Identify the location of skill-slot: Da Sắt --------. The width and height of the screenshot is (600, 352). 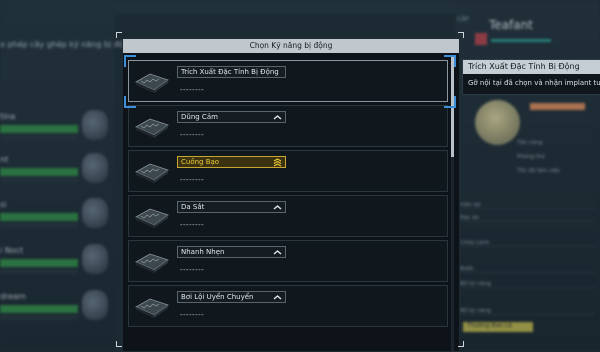
(288, 216).